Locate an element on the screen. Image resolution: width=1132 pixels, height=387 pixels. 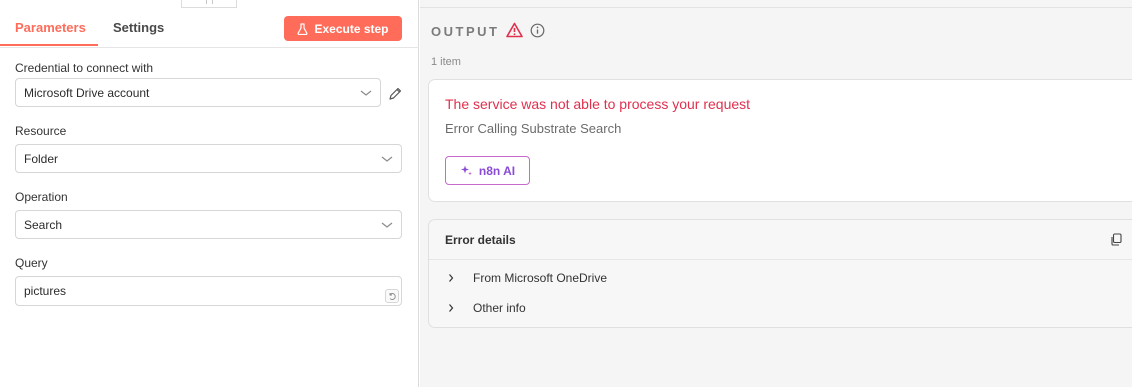
detail-row-other-info: Other info is located at coordinates (485, 308).